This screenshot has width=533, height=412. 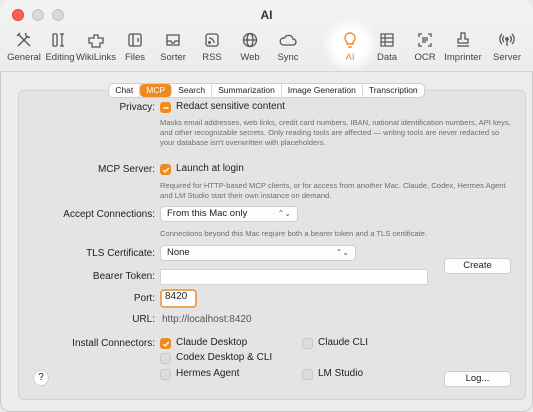 What do you see at coordinates (126, 169) in the screenshot?
I see `mcp-server-label: MCP Server:` at bounding box center [126, 169].